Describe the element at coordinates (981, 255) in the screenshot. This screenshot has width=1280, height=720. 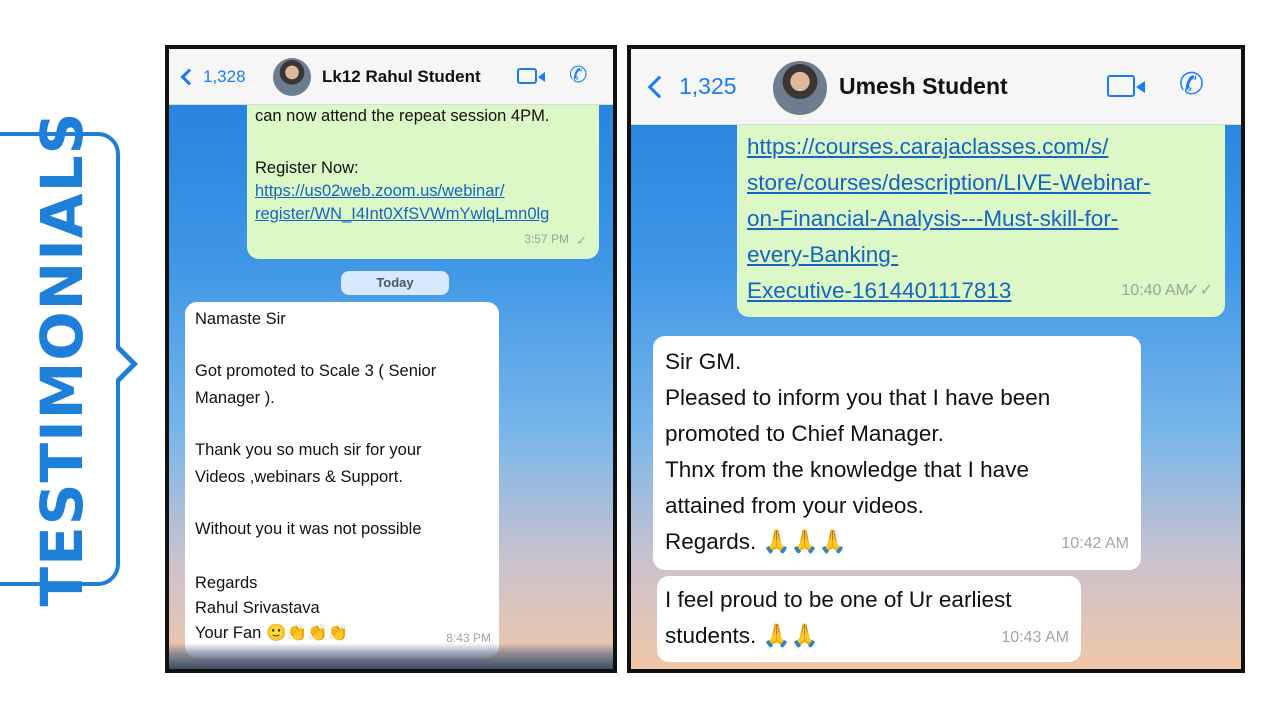
I see `course-link: every-Banking-` at that location.